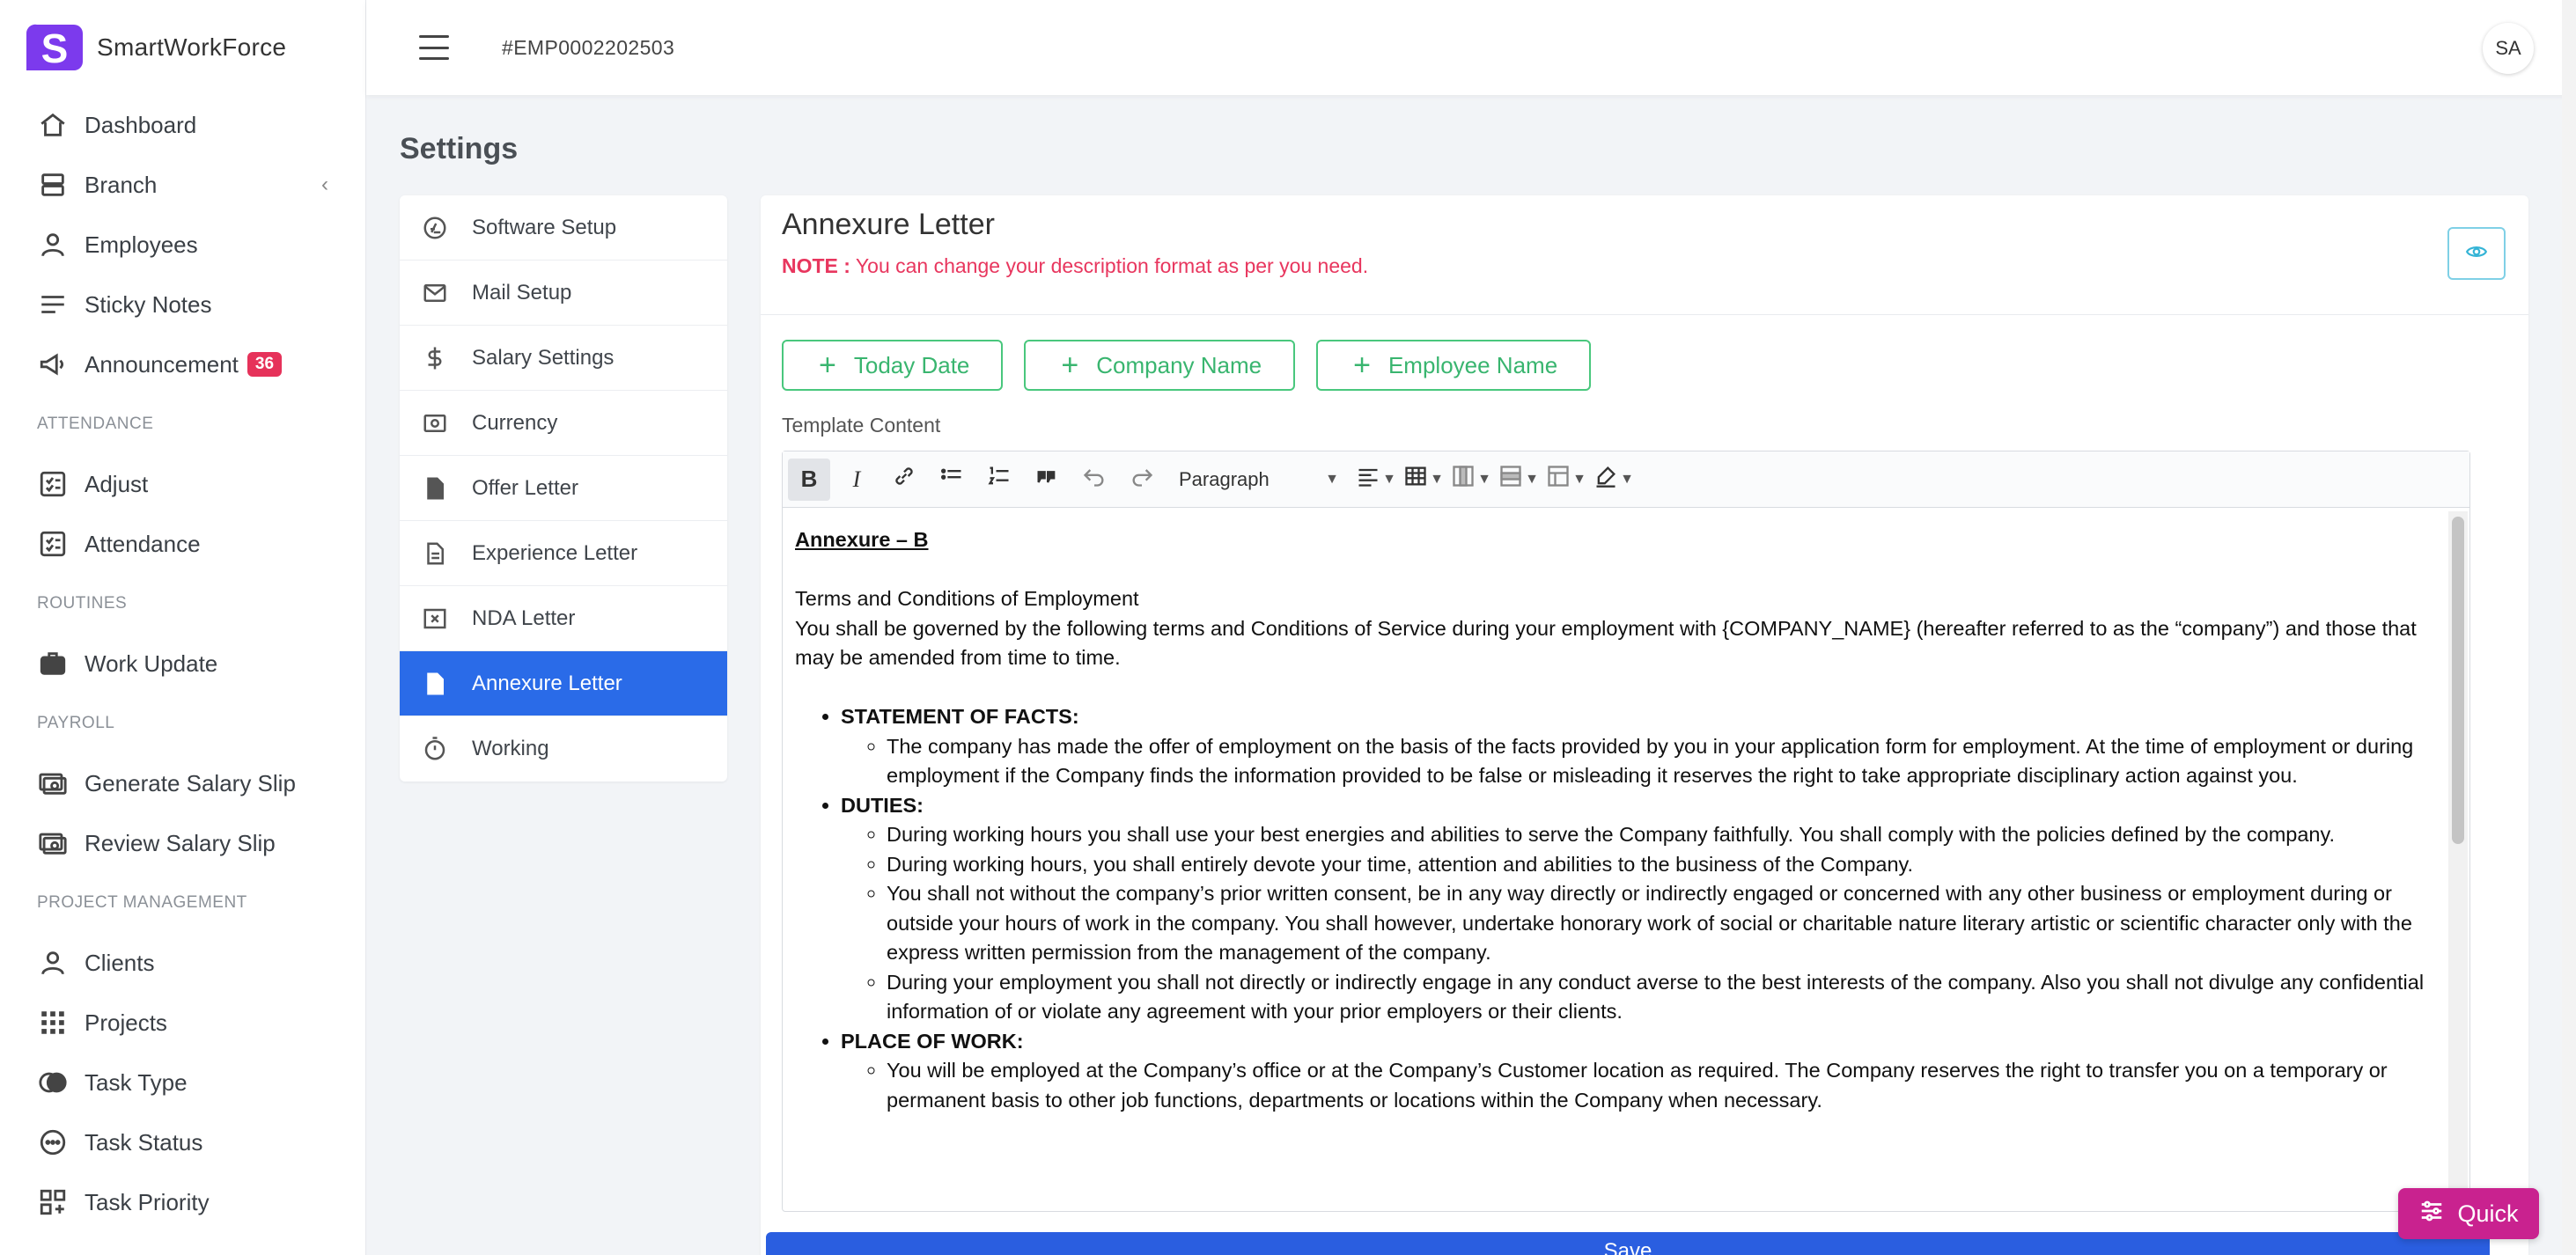 This screenshot has height=1255, width=2576. I want to click on lines-icon, so click(53, 304).